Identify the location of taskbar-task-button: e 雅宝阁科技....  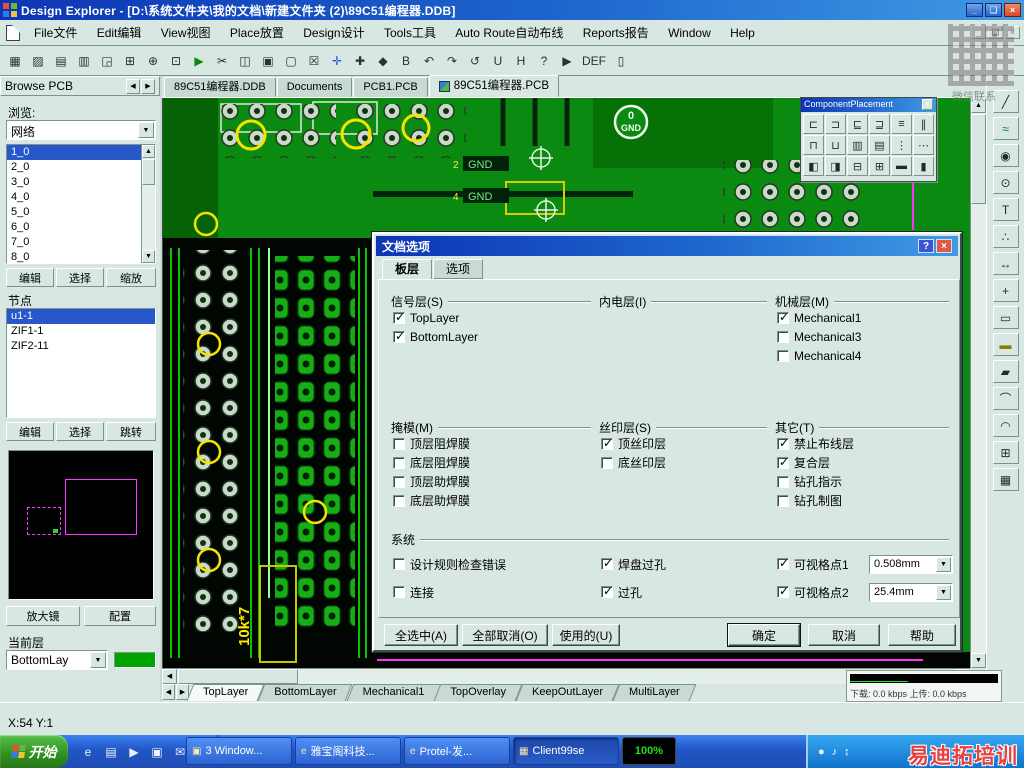
(348, 751).